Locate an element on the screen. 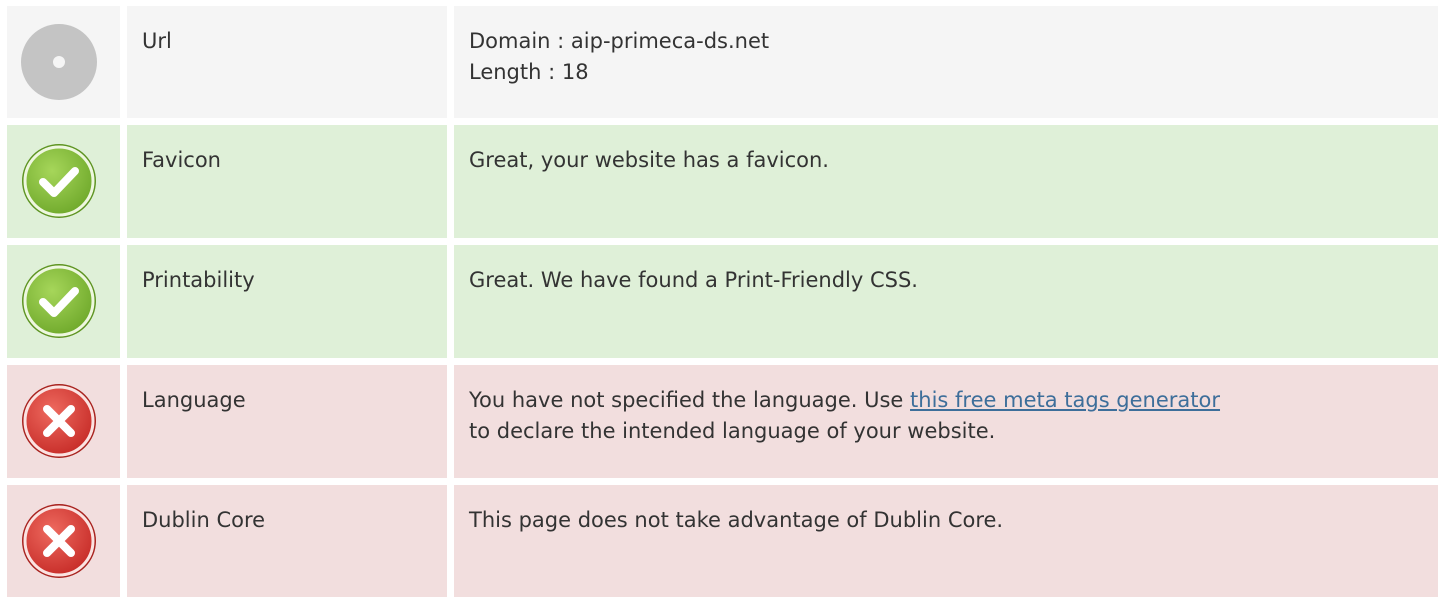 The width and height of the screenshot is (1445, 597). meta-tags-generator-link: this free meta tags generator is located at coordinates (1065, 400).